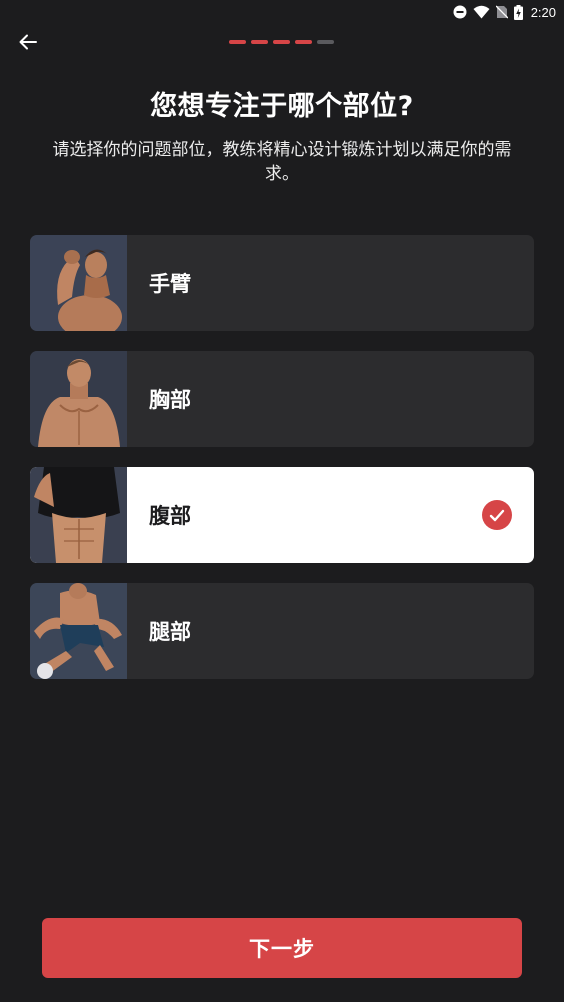  What do you see at coordinates (481, 12) in the screenshot?
I see `wifi-icon` at bounding box center [481, 12].